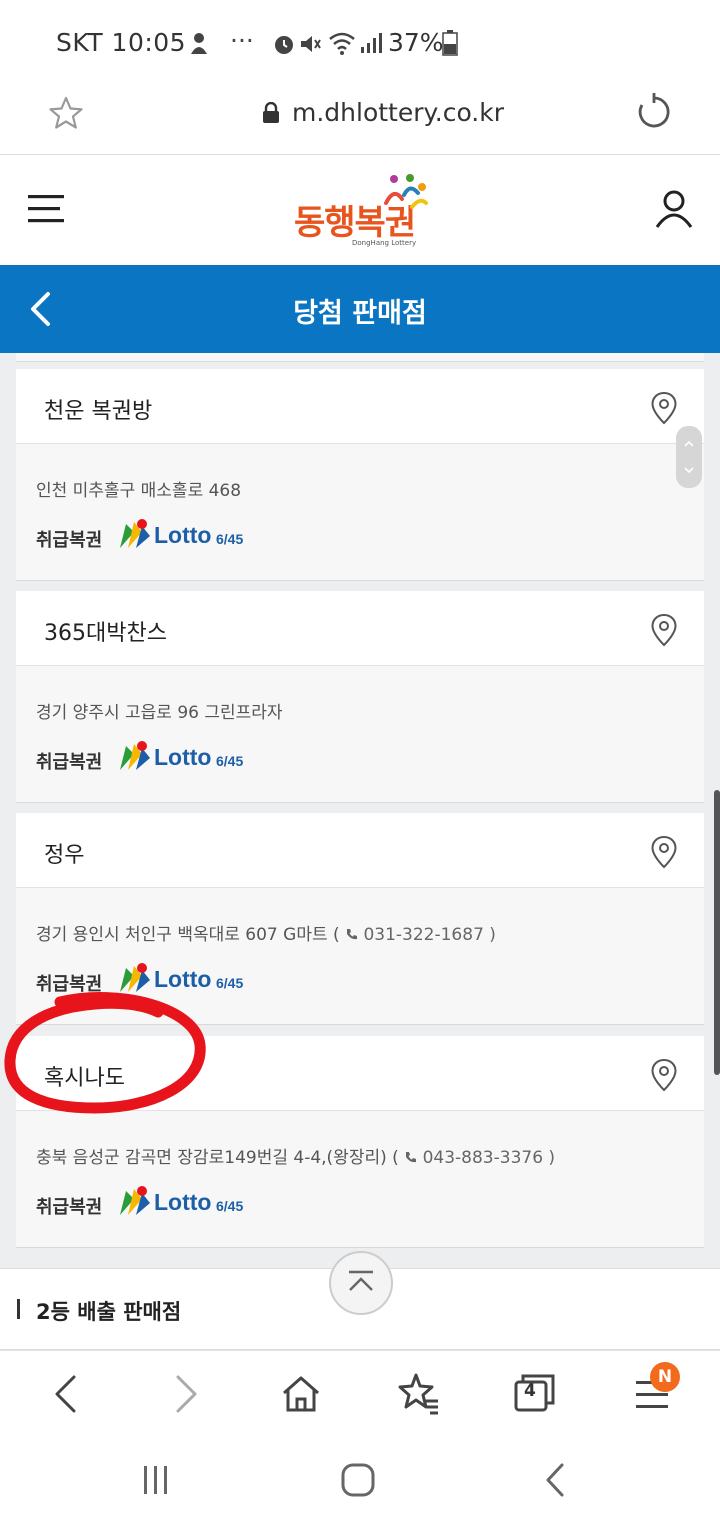 This screenshot has width=720, height=1520. Describe the element at coordinates (311, 44) in the screenshot. I see `mute-icon` at that location.